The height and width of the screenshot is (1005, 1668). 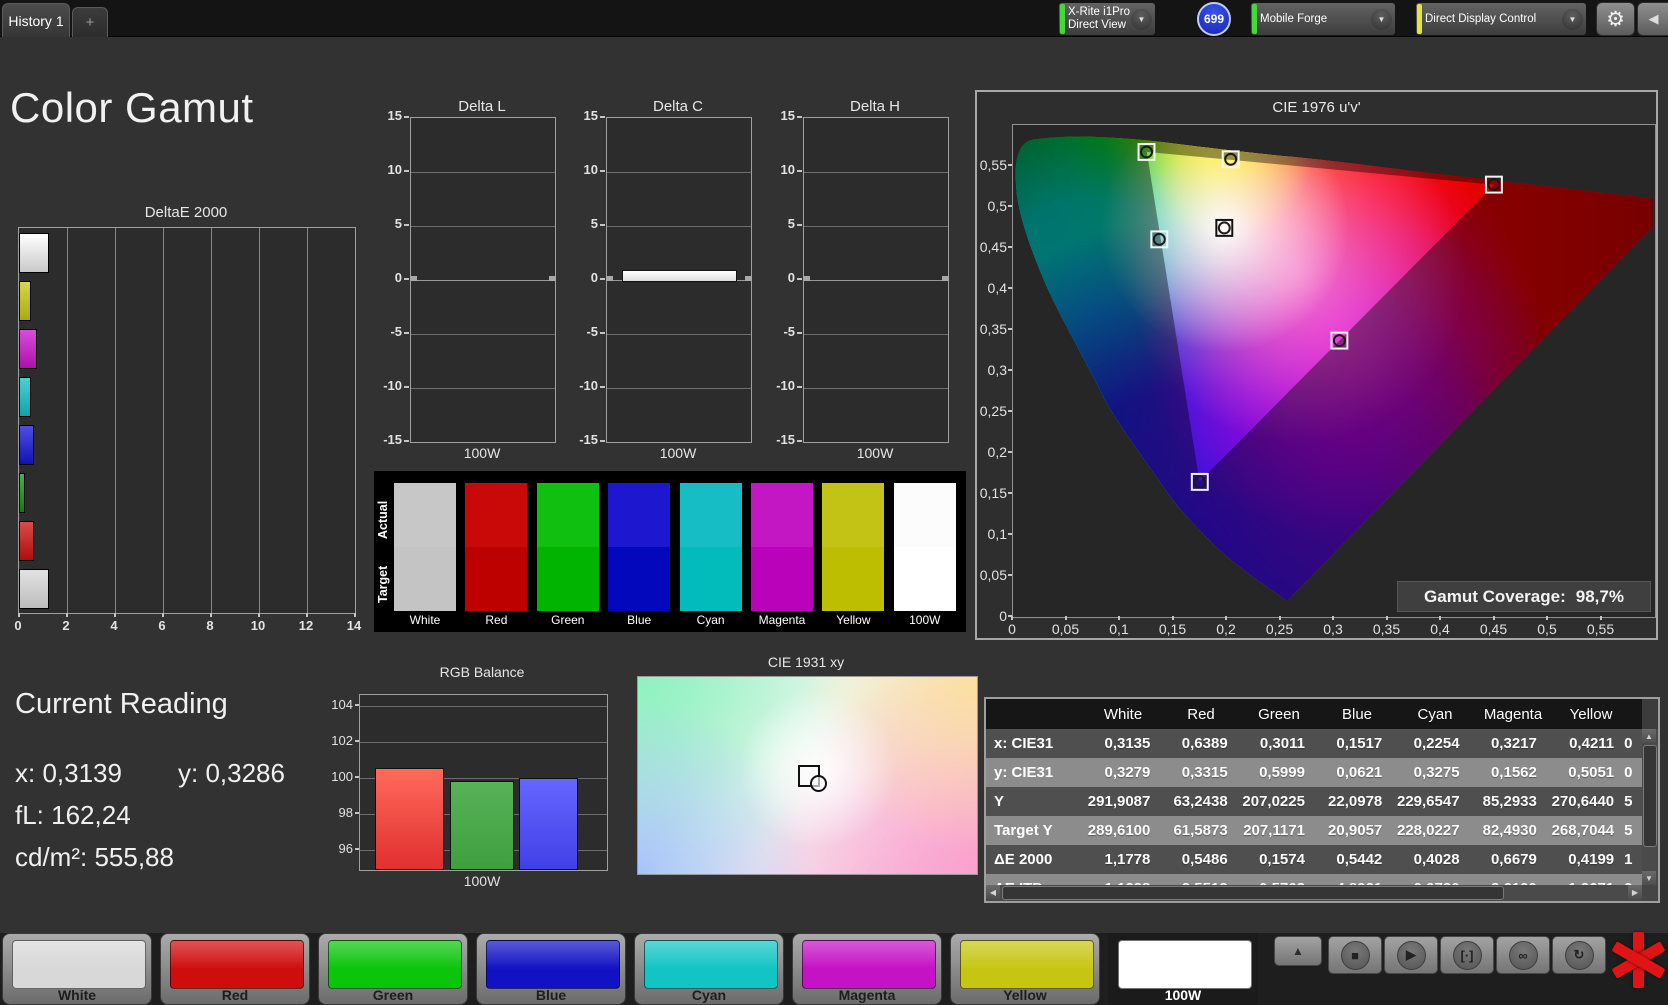 What do you see at coordinates (1435, 714) in the screenshot?
I see `column-header-cyan: Cyan` at bounding box center [1435, 714].